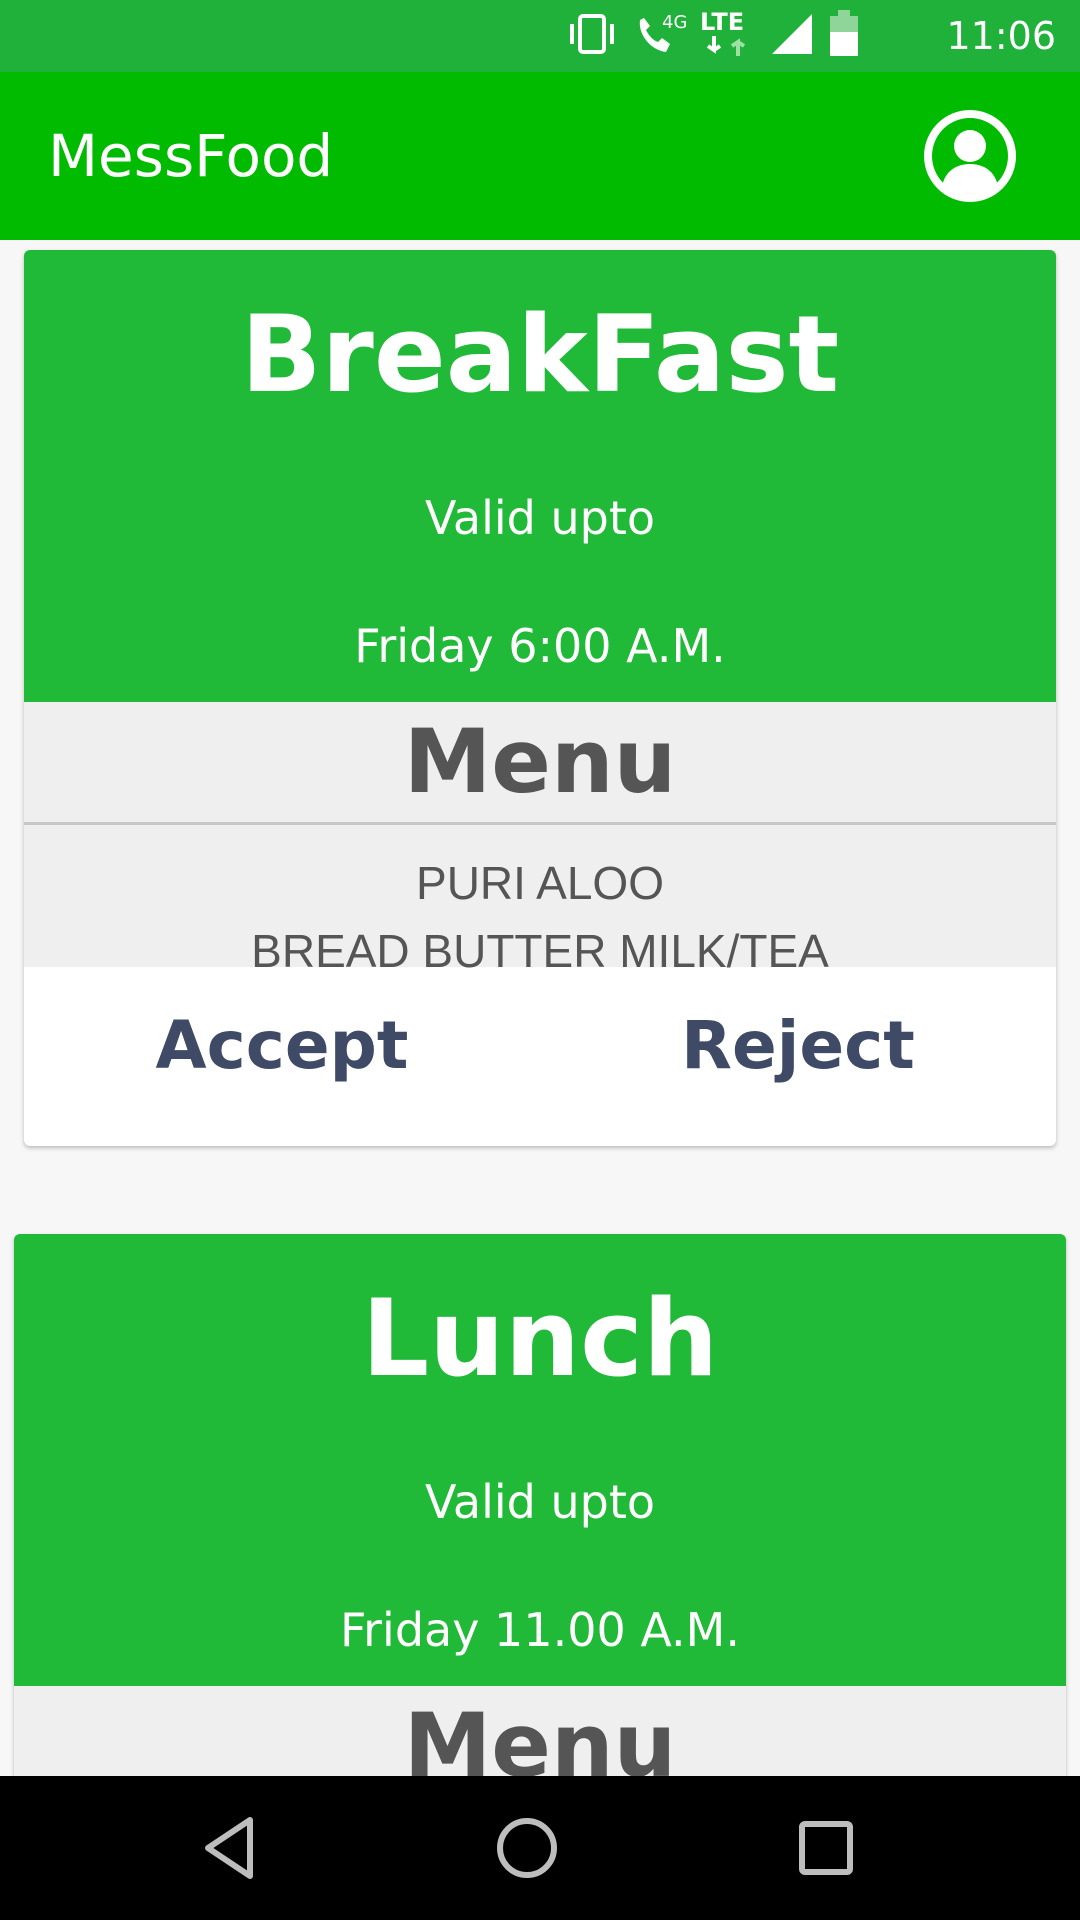 Image resolution: width=1080 pixels, height=1920 pixels. Describe the element at coordinates (282, 1045) in the screenshot. I see `accept-button: Accept` at that location.